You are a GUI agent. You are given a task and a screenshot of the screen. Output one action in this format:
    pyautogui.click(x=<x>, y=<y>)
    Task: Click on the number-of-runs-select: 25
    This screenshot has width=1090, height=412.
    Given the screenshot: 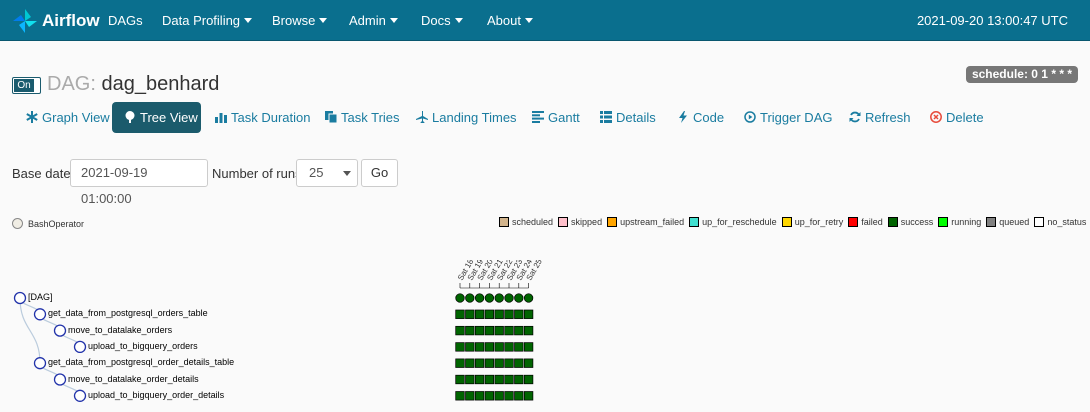 What is the action you would take?
    pyautogui.click(x=327, y=173)
    